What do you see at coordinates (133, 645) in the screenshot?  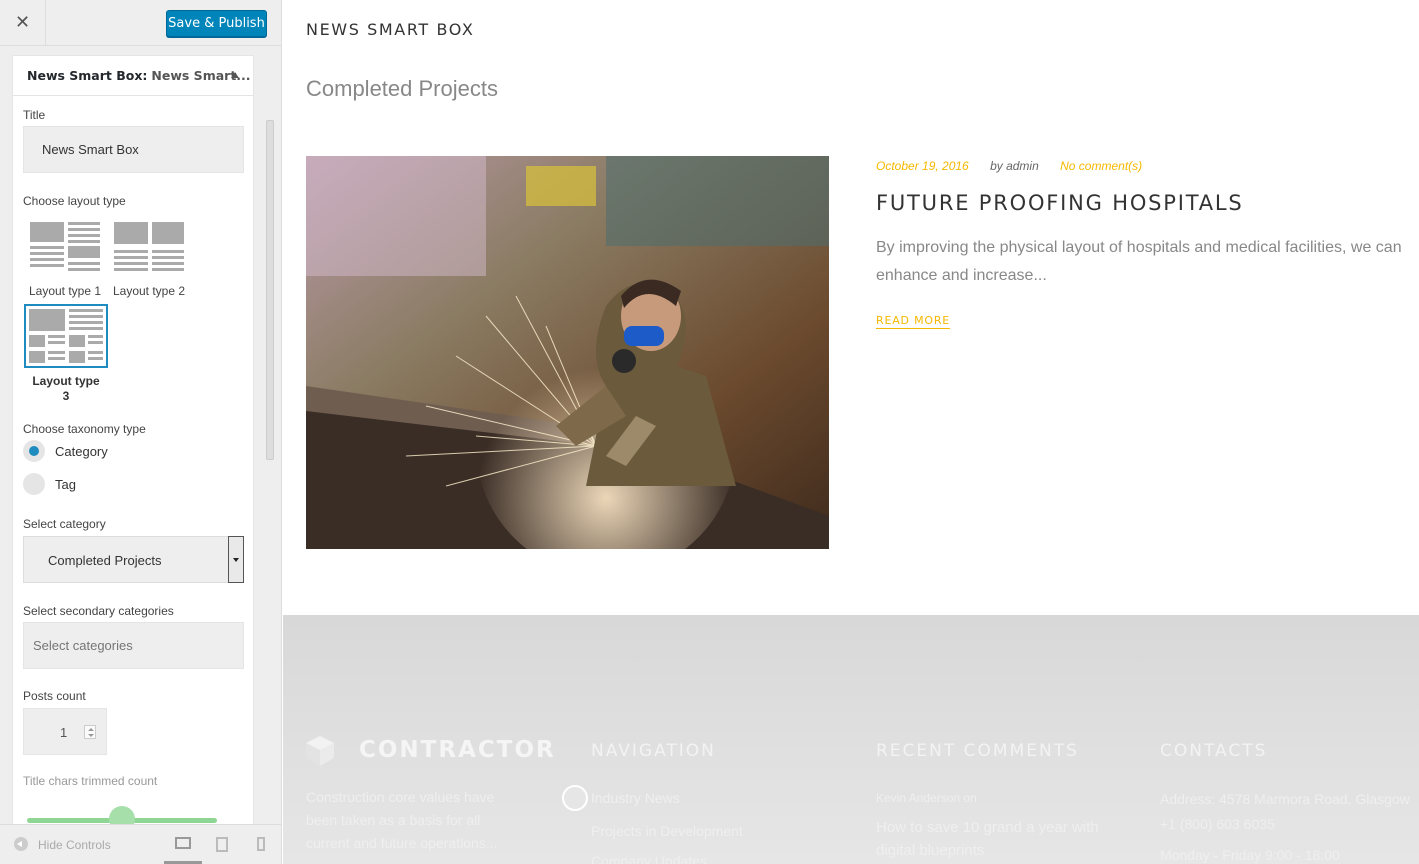 I see `secondary-categories-input` at bounding box center [133, 645].